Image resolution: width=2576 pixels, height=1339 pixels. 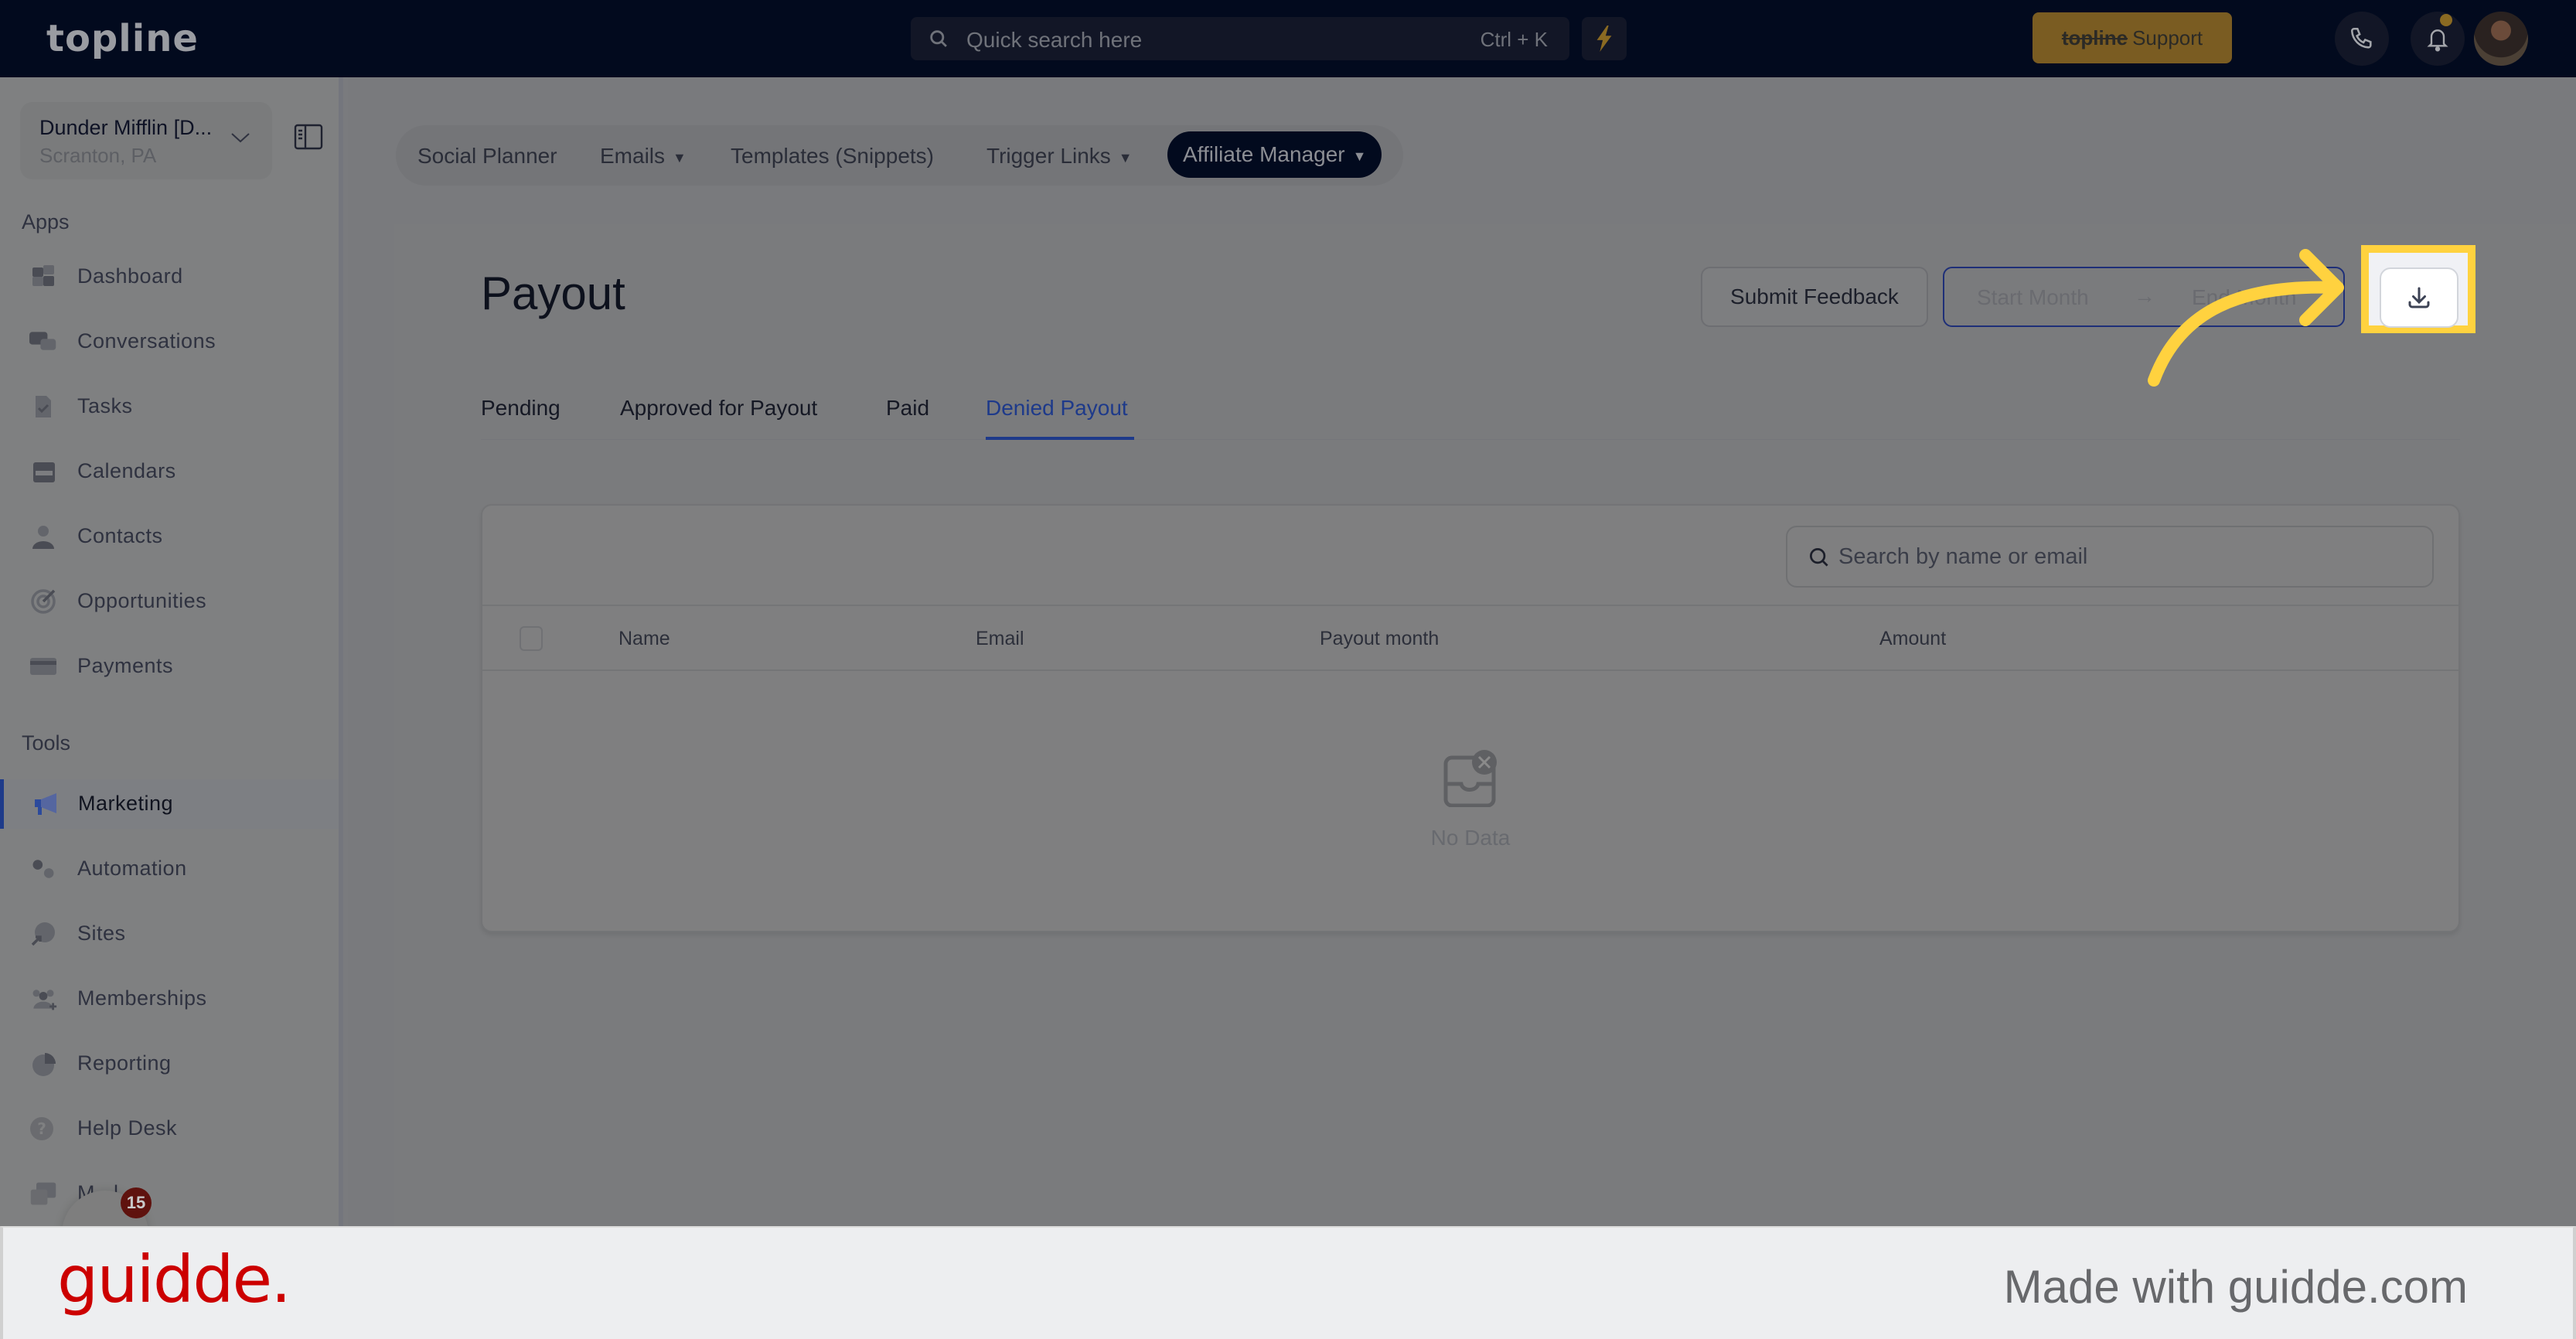 I want to click on sidebar-item-label: Sites, so click(x=102, y=933).